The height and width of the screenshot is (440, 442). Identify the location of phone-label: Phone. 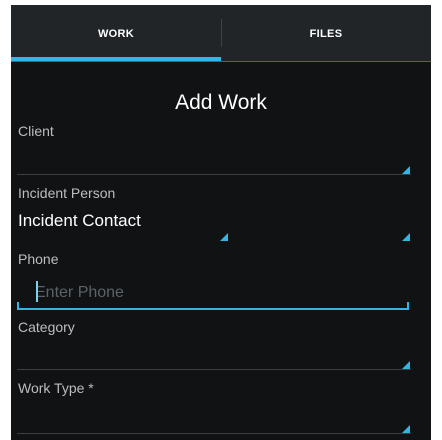
(38, 259).